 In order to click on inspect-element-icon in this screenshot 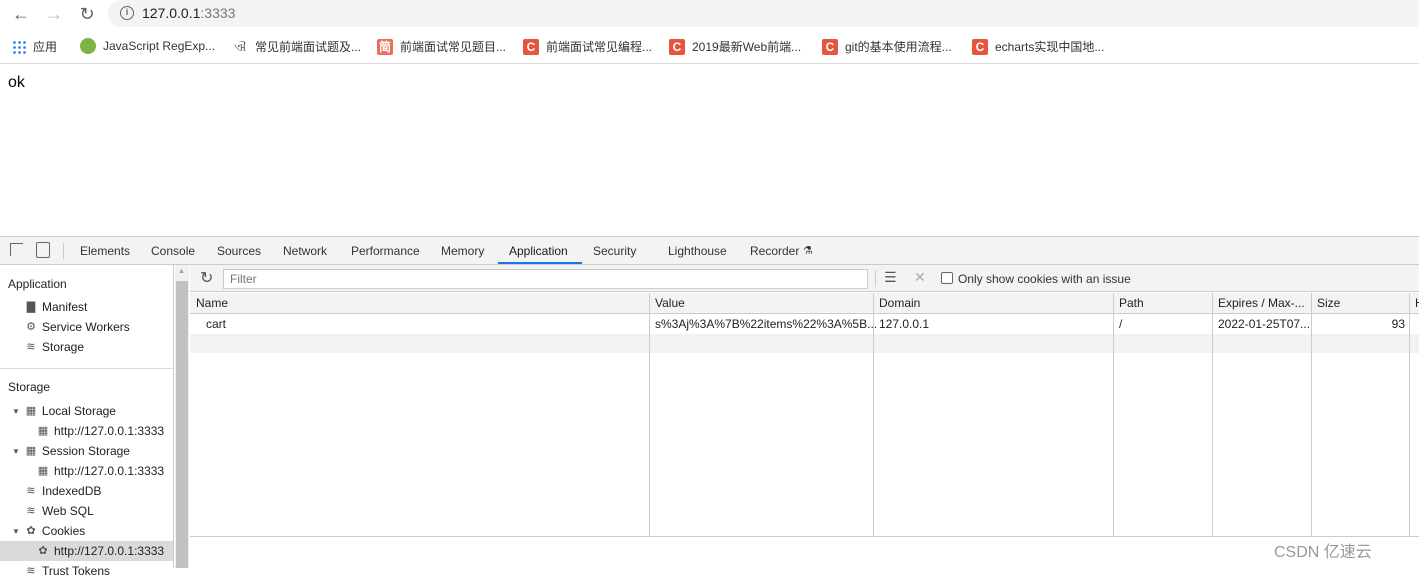, I will do `click(16, 249)`.